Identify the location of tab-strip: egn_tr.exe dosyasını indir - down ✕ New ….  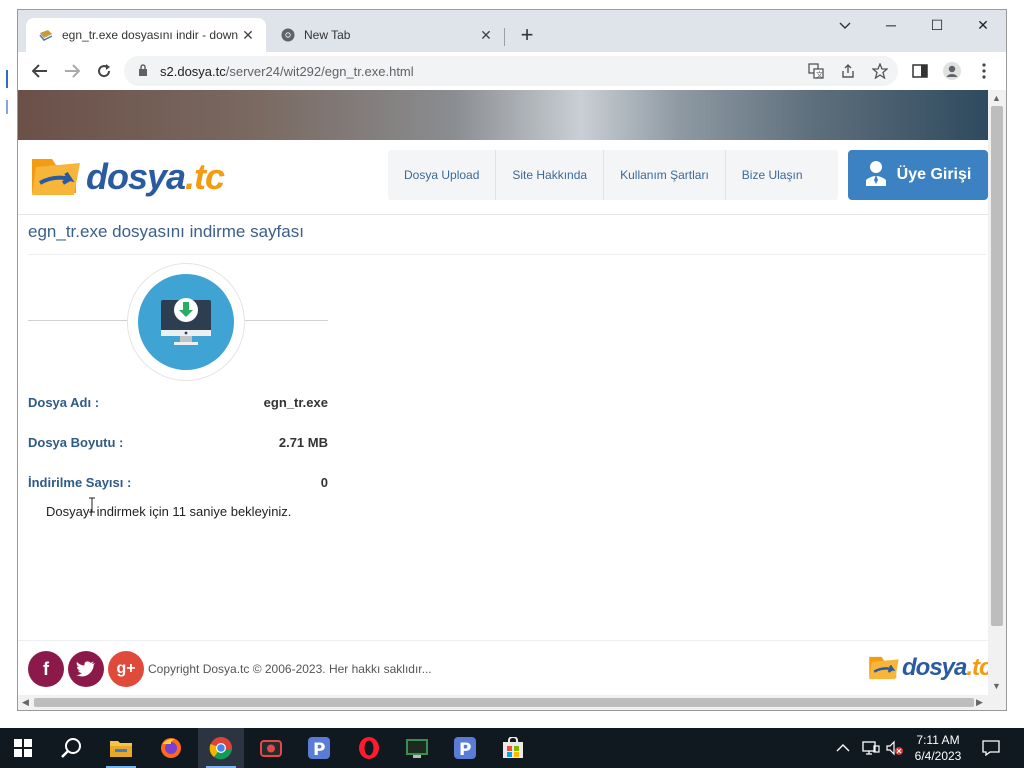
(512, 31).